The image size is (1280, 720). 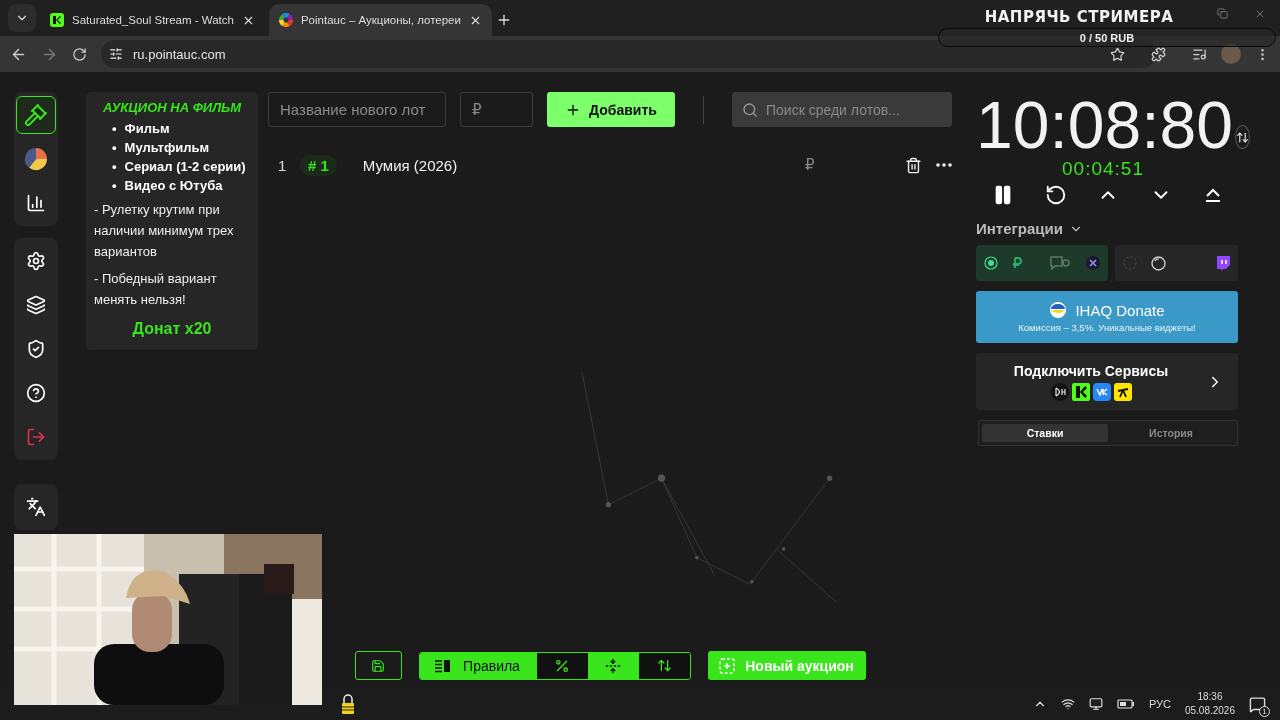 I want to click on lot-amount: ₽, so click(x=810, y=165).